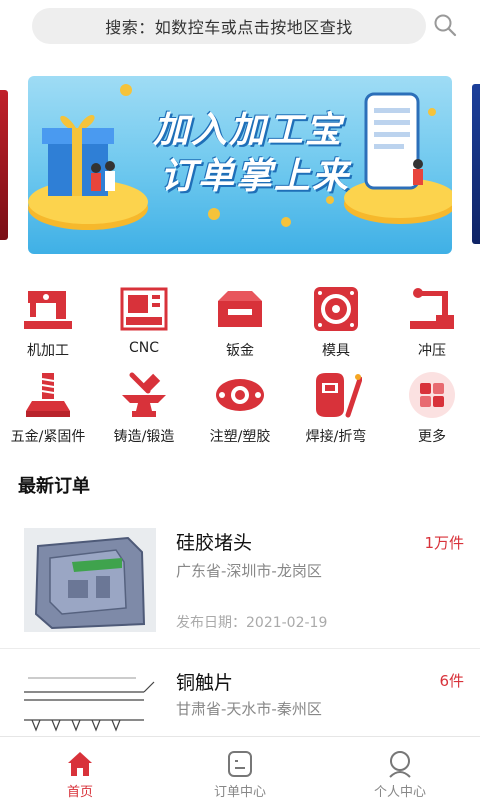 The height and width of the screenshot is (800, 480). Describe the element at coordinates (248, 154) in the screenshot. I see `banner-headline: 加入加工宝 订单掌上来` at that location.